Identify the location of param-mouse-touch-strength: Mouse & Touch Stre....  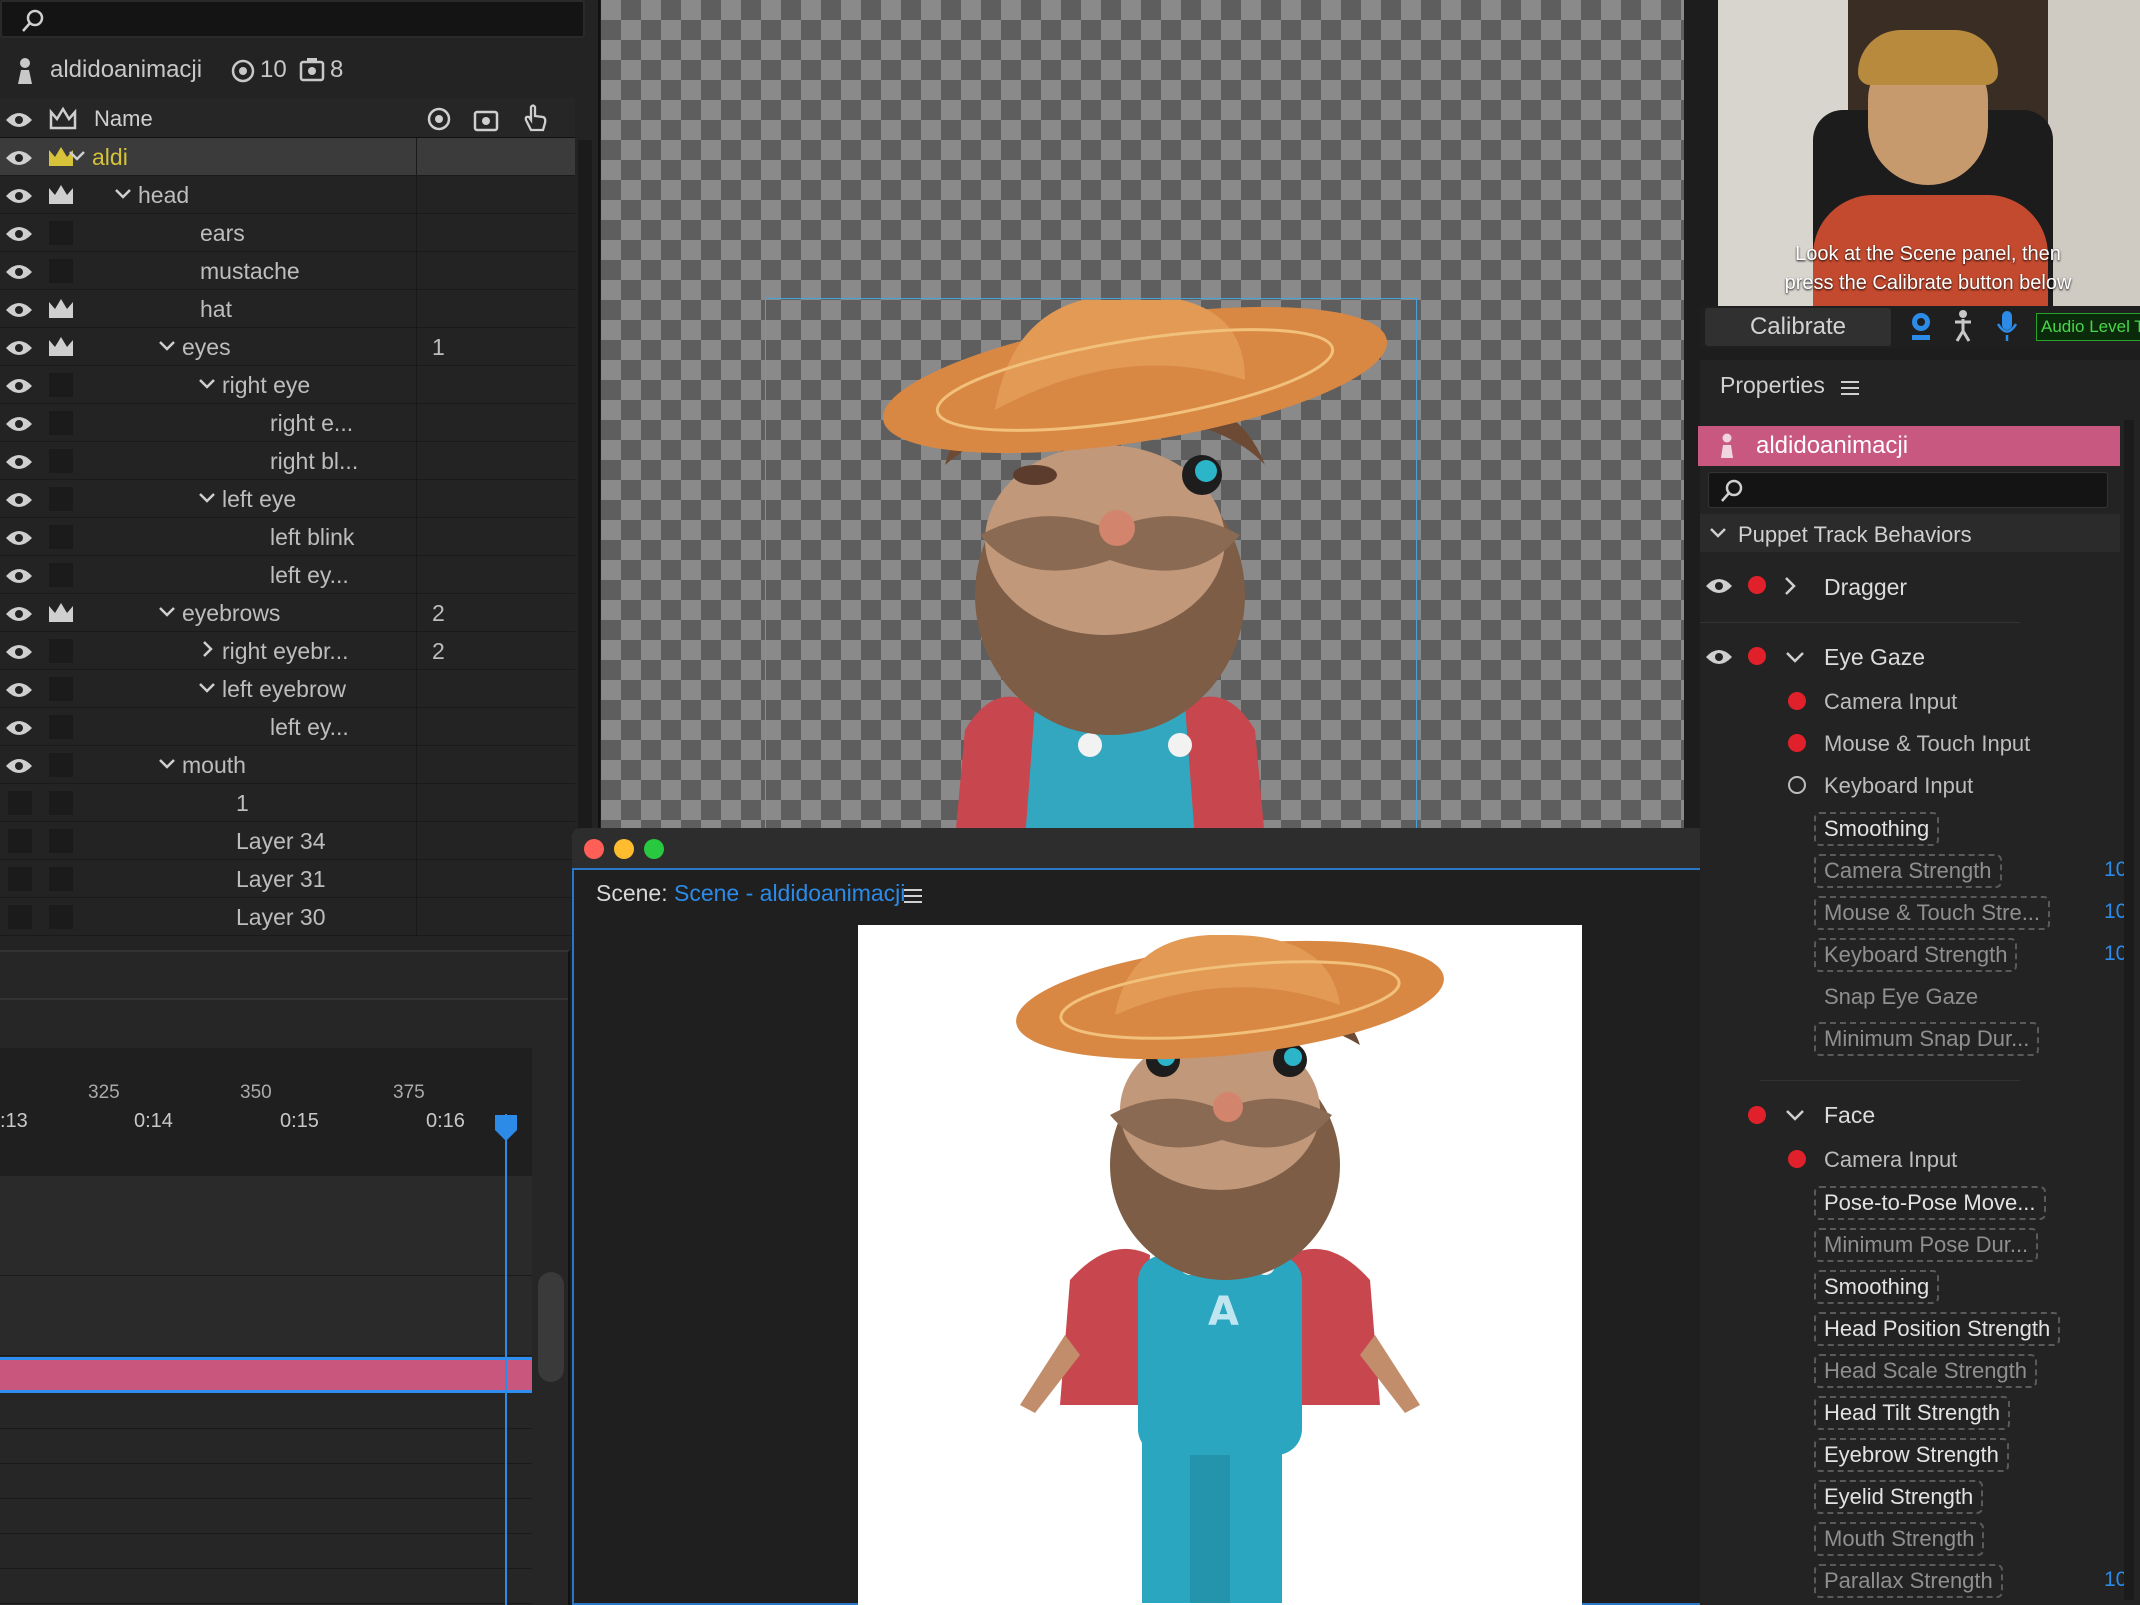
(1932, 913).